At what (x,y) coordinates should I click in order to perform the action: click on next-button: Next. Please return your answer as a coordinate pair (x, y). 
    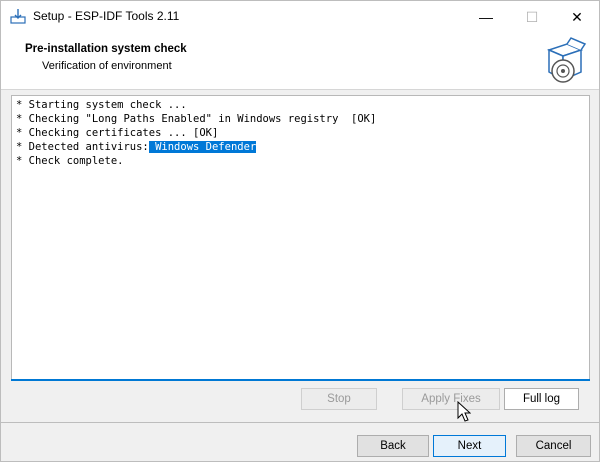
    Looking at the image, I should click on (469, 446).